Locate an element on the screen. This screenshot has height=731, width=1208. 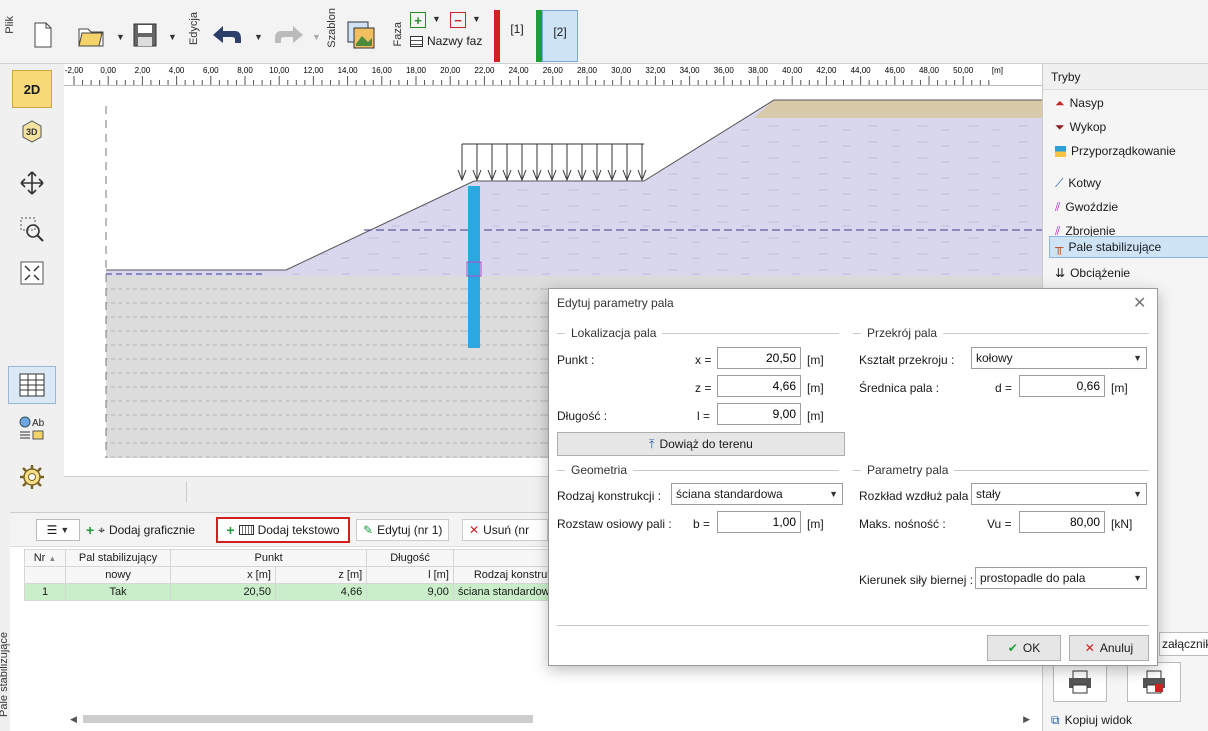
table-row: 1 Tak 20,50 4,66 9,00 ściana standardowa is located at coordinates (304, 592).